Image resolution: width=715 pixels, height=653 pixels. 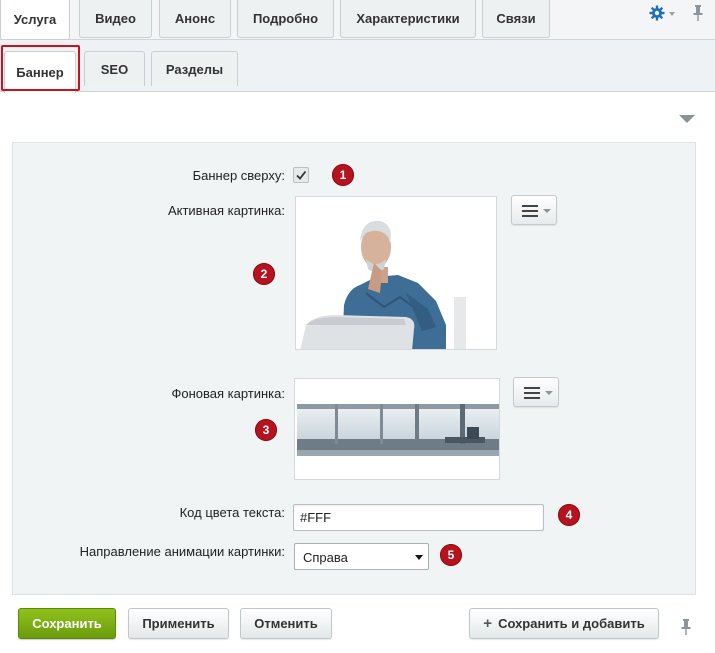 What do you see at coordinates (114, 68) in the screenshot?
I see `subtab-seo: SEO` at bounding box center [114, 68].